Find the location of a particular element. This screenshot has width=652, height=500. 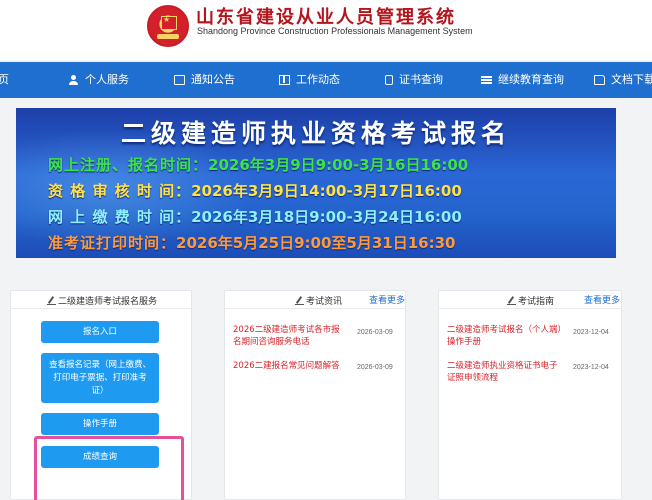

guide-item: 二级建造师考试报名（个人端）操作手册 is located at coordinates (506, 336).